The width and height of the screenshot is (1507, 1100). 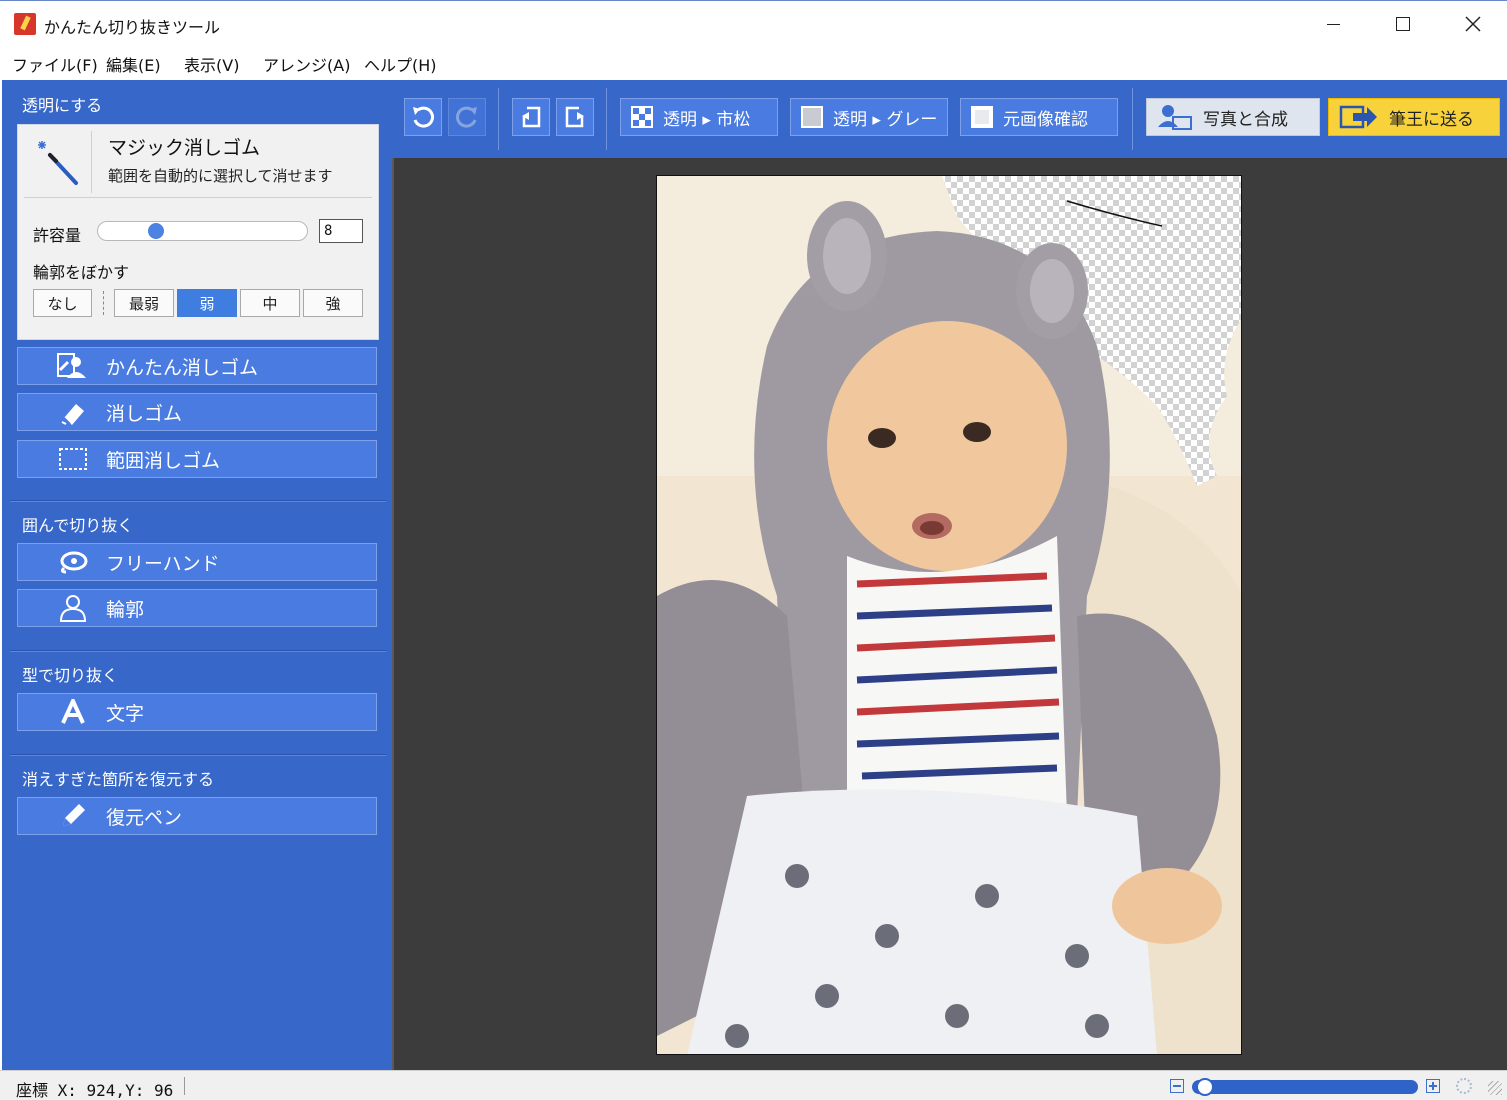 I want to click on gray-square-icon, so click(x=812, y=117).